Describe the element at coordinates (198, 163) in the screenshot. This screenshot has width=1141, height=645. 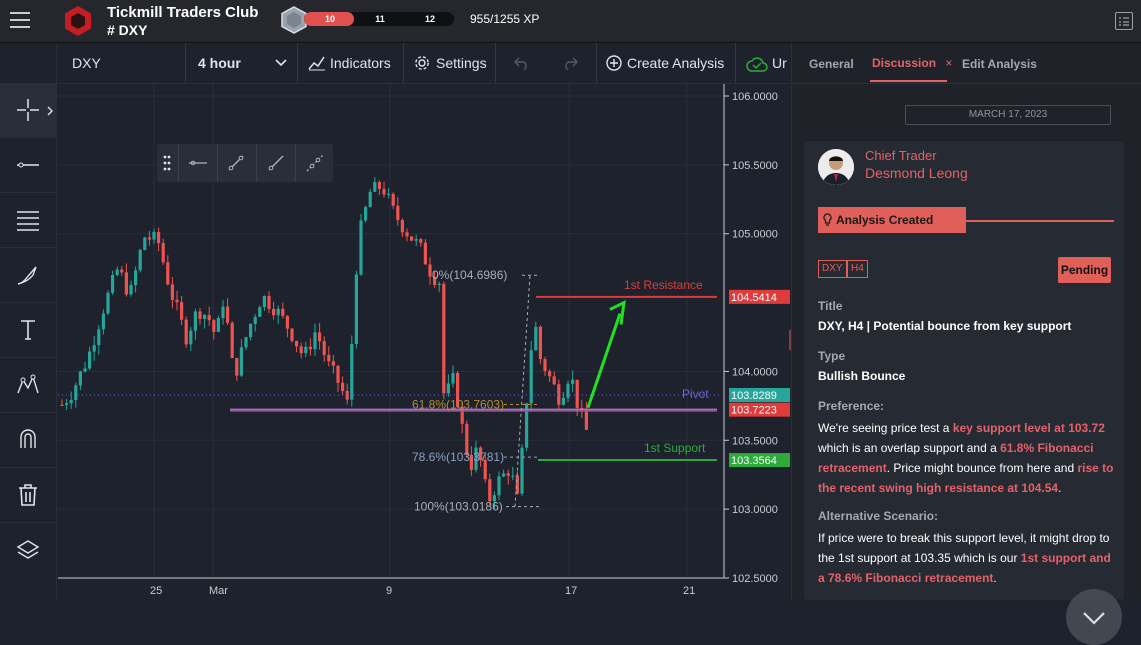
I see `horizontal-ray-icon` at that location.